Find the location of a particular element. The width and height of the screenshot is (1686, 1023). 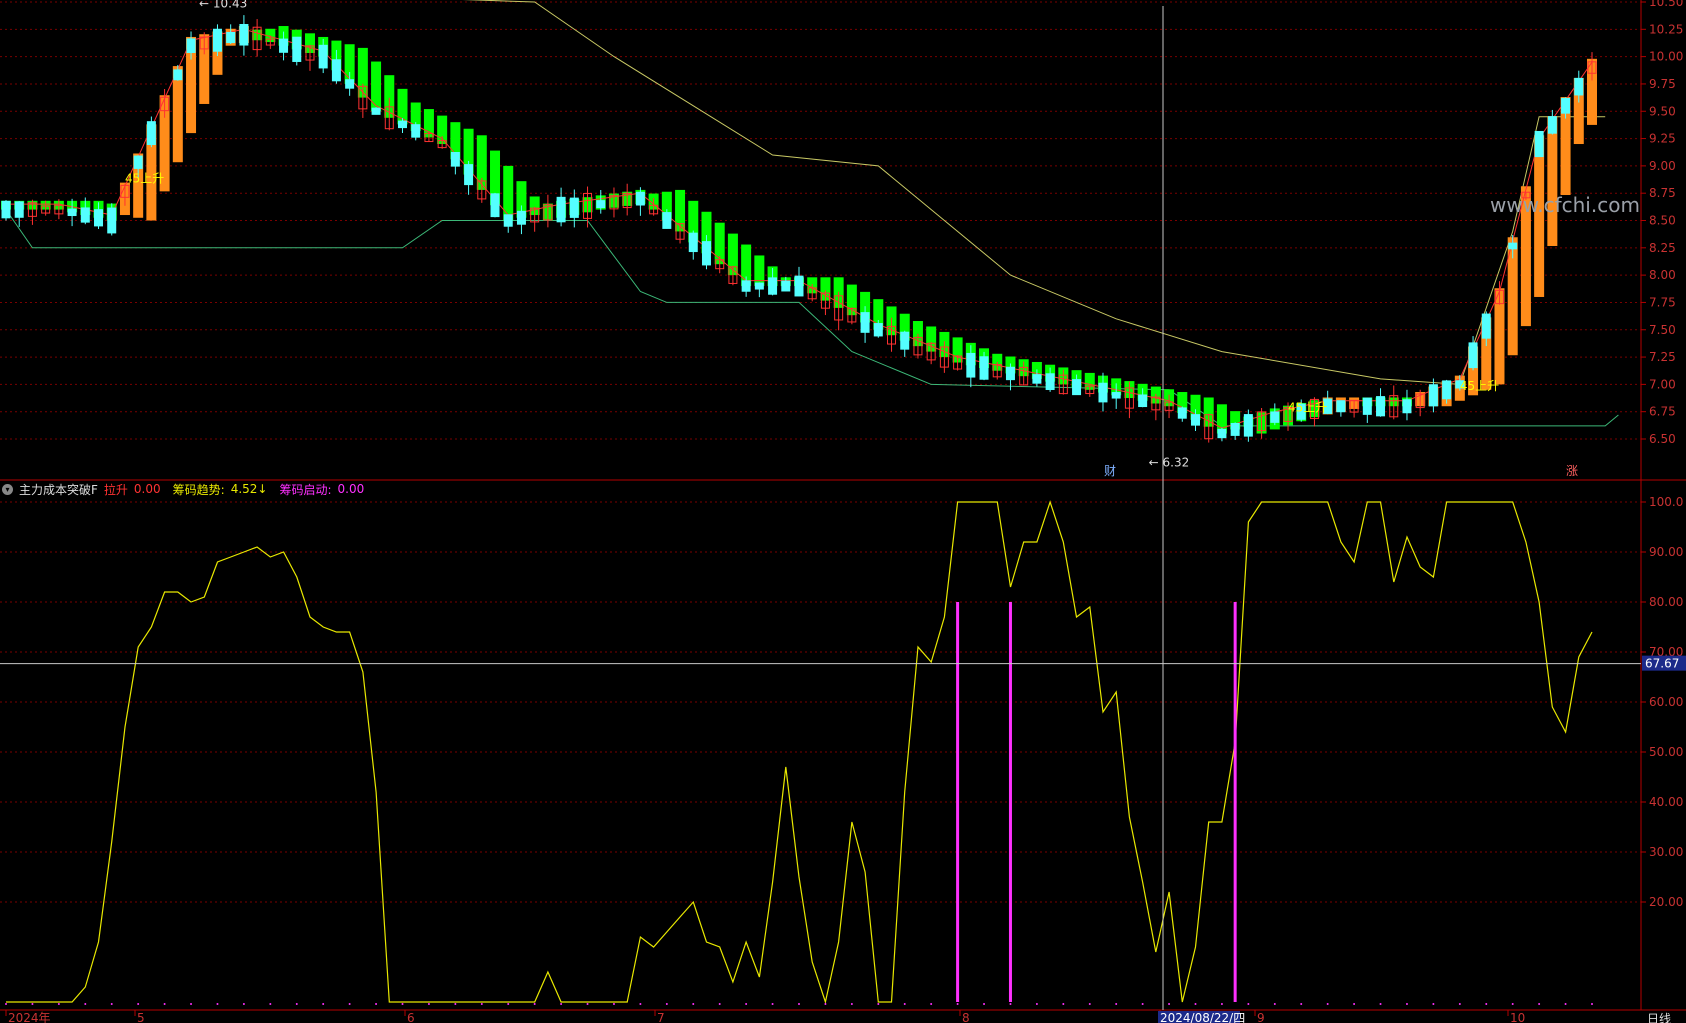

price-tick-label: 7.00 is located at coordinates (1662, 384).